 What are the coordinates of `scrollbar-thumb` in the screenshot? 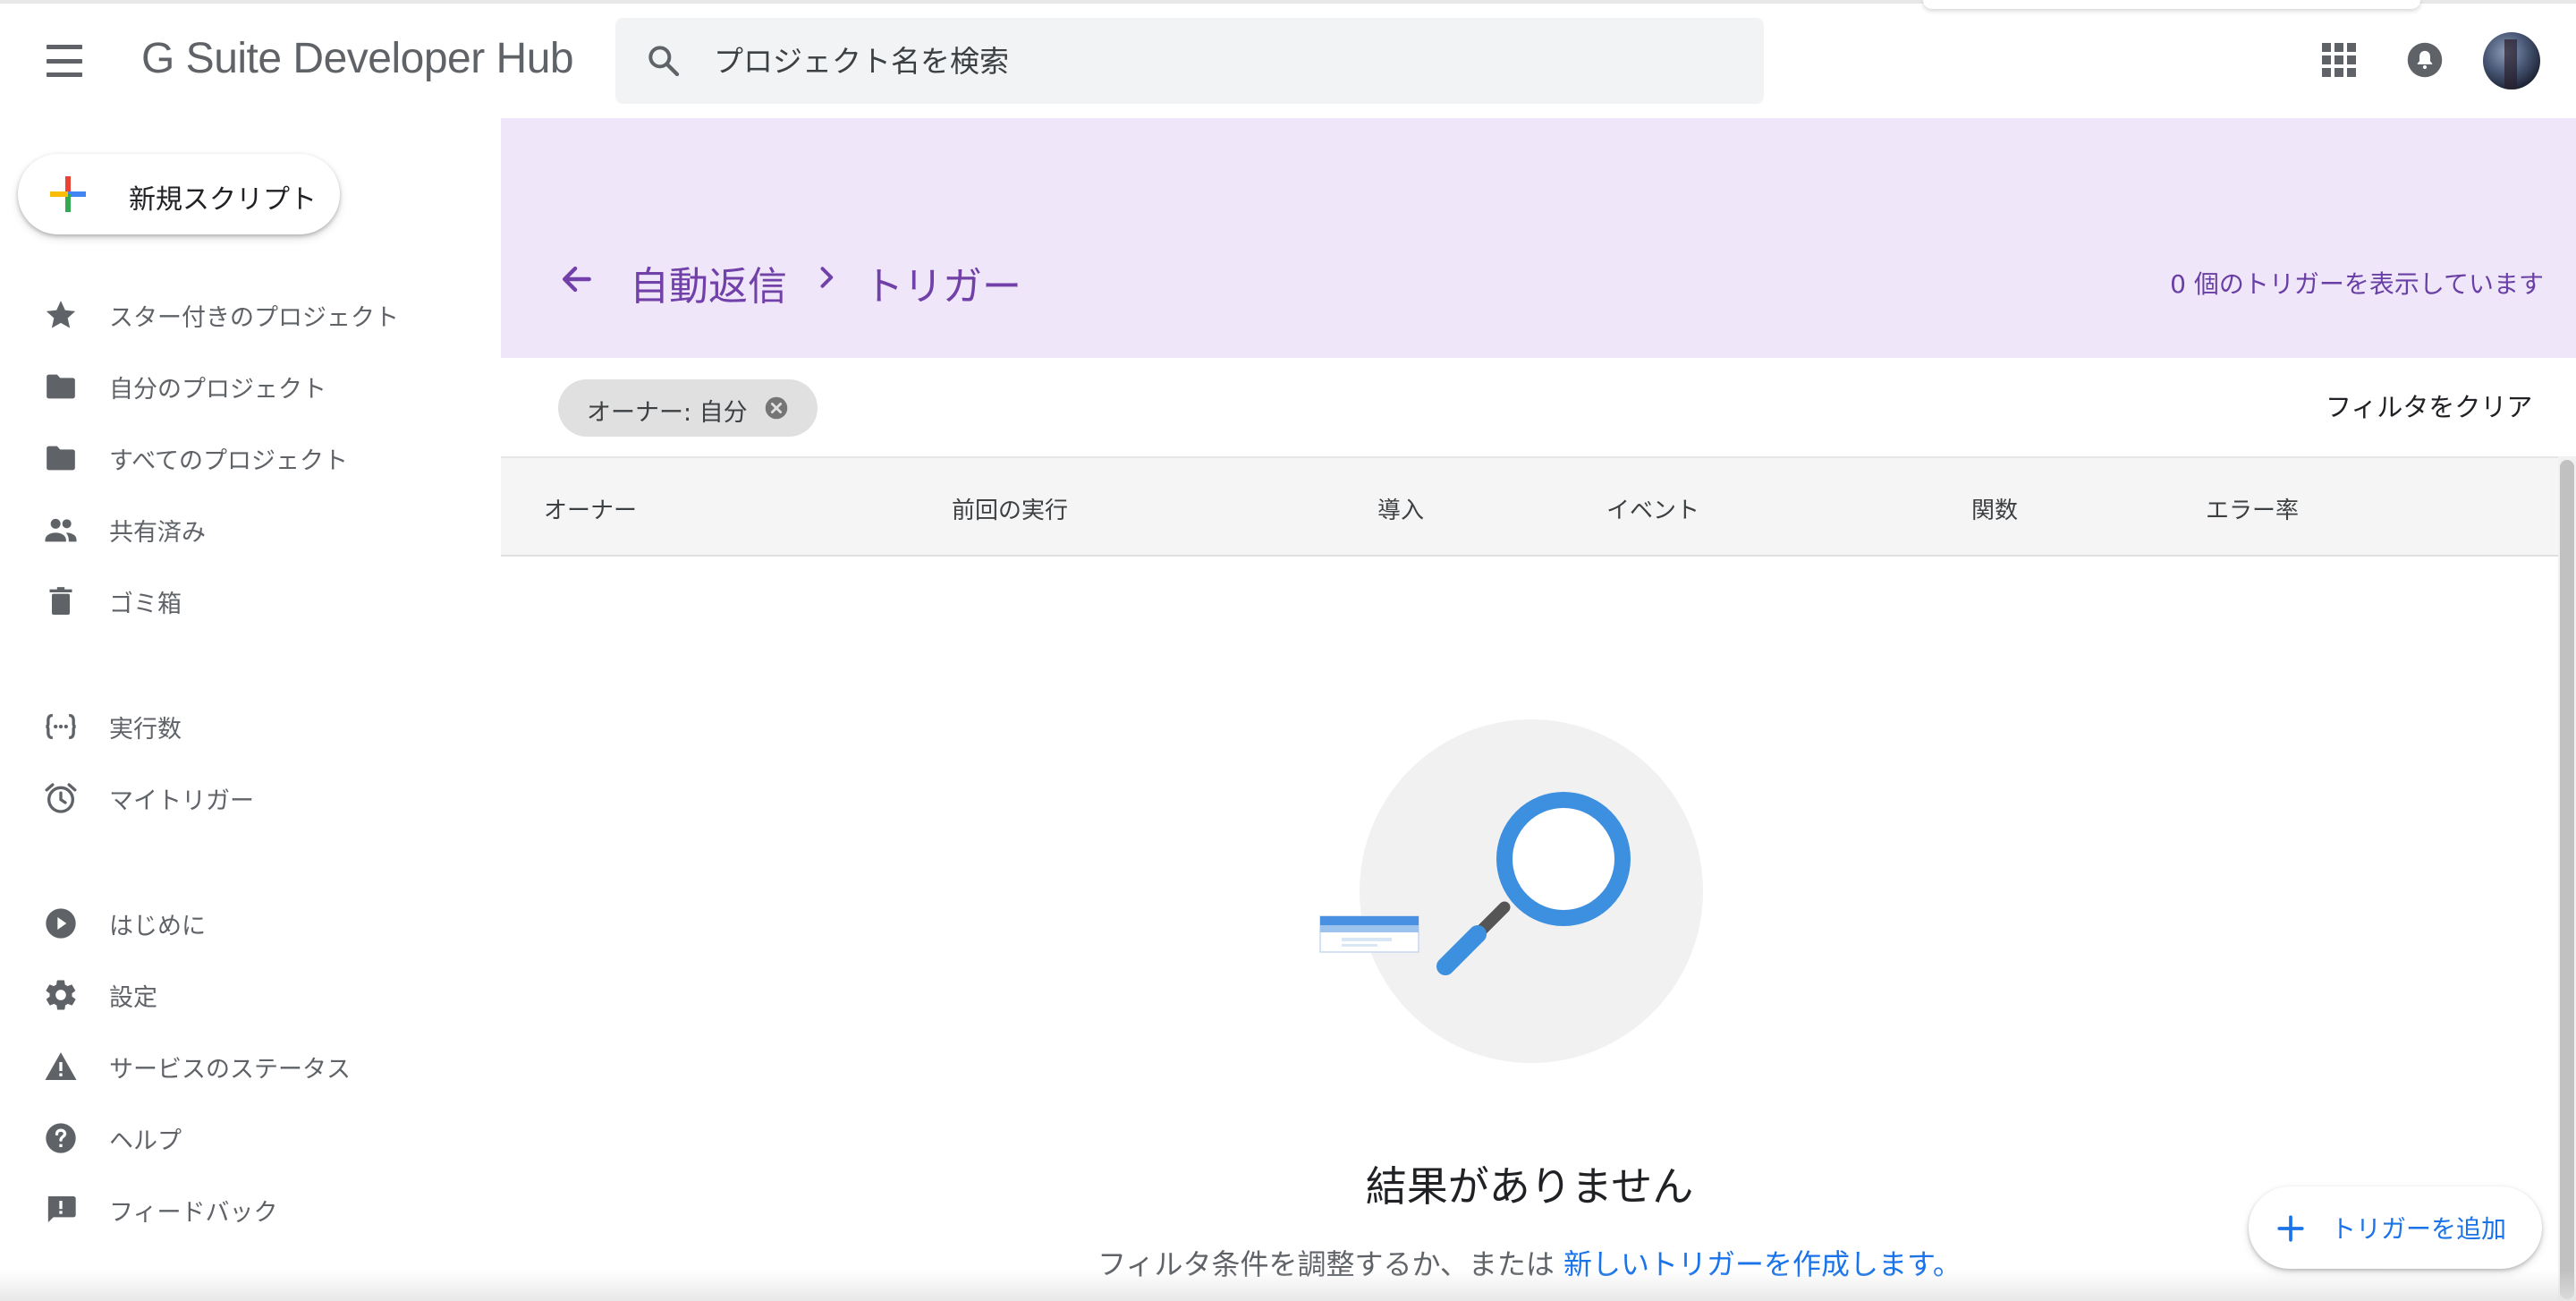 It's located at (2567, 879).